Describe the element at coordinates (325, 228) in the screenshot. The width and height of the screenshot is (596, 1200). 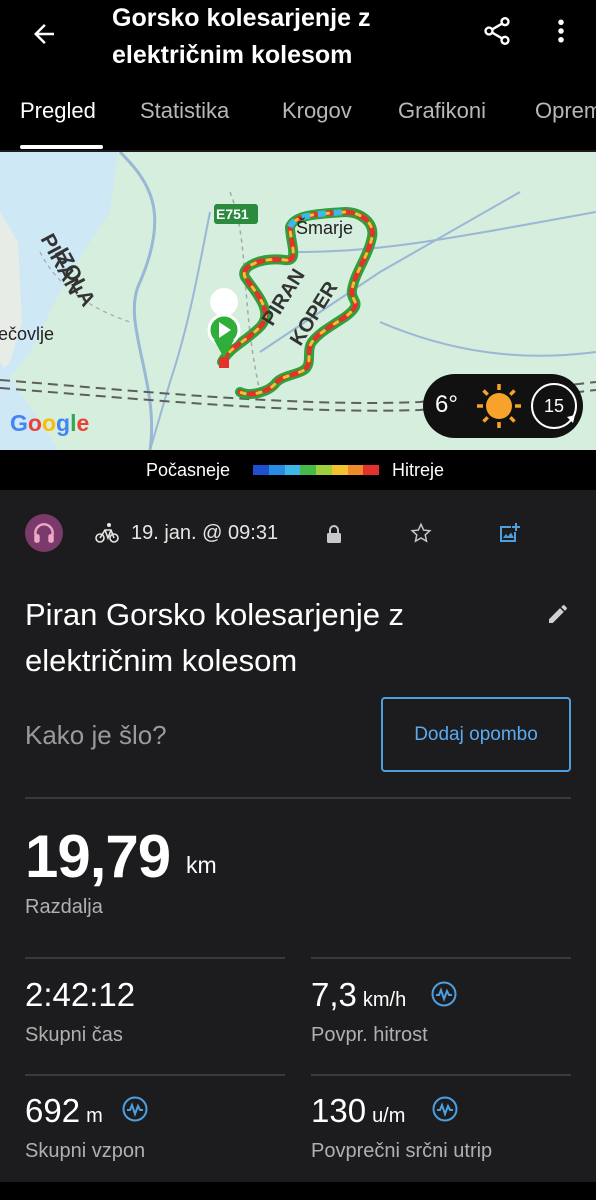
I see `map-label-smarje: Šmarje` at that location.